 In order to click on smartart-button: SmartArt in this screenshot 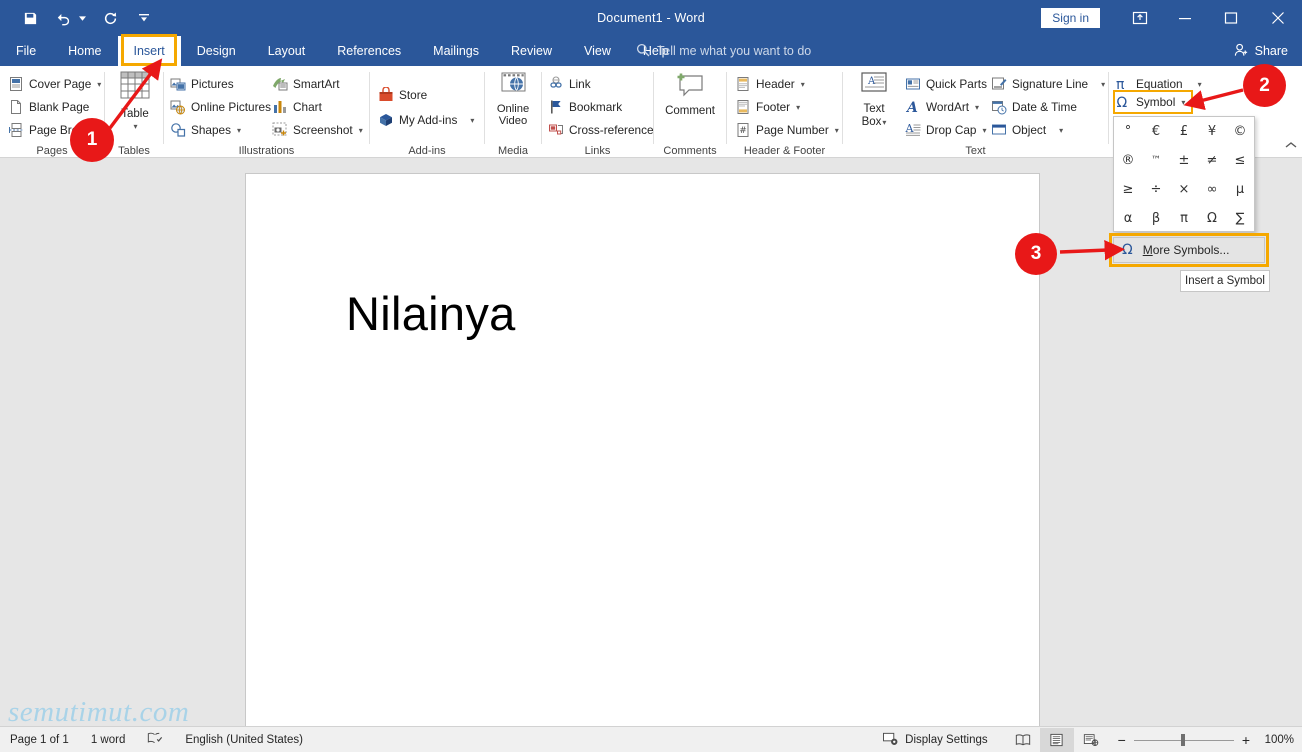, I will do `click(306, 84)`.